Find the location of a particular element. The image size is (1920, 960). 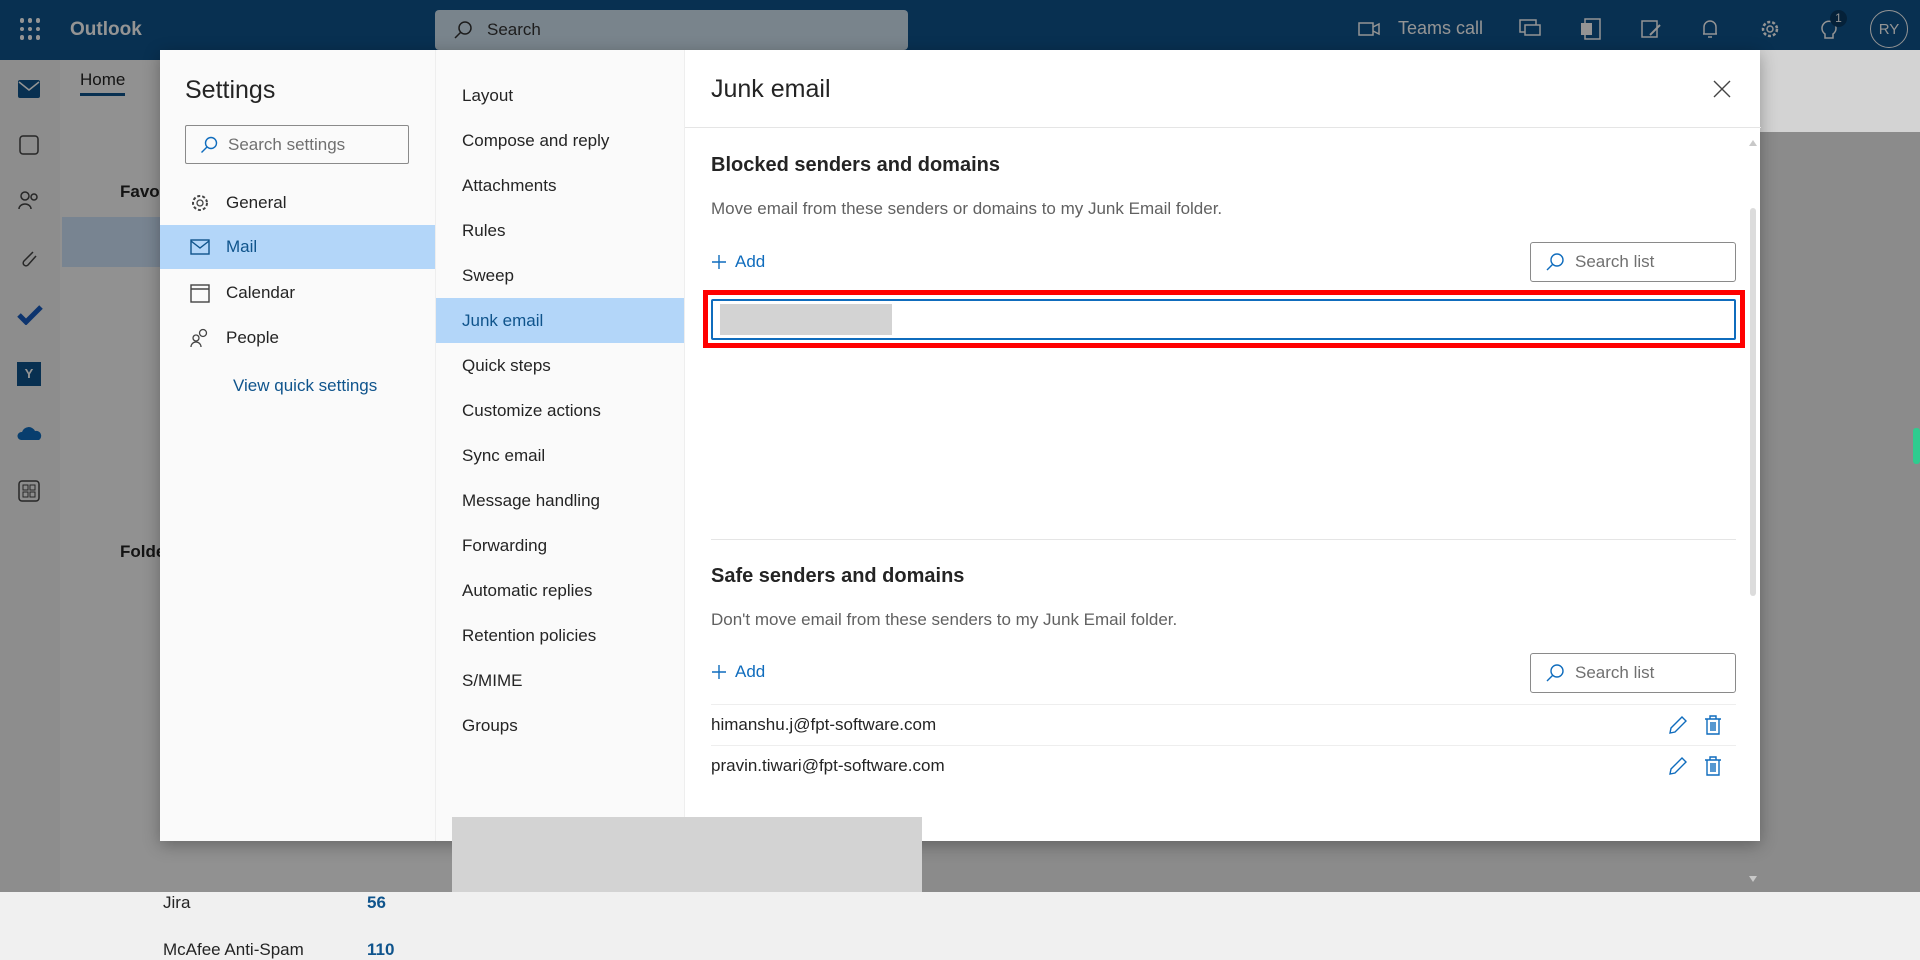

search-settings-placeholder: Search settings is located at coordinates (287, 144).